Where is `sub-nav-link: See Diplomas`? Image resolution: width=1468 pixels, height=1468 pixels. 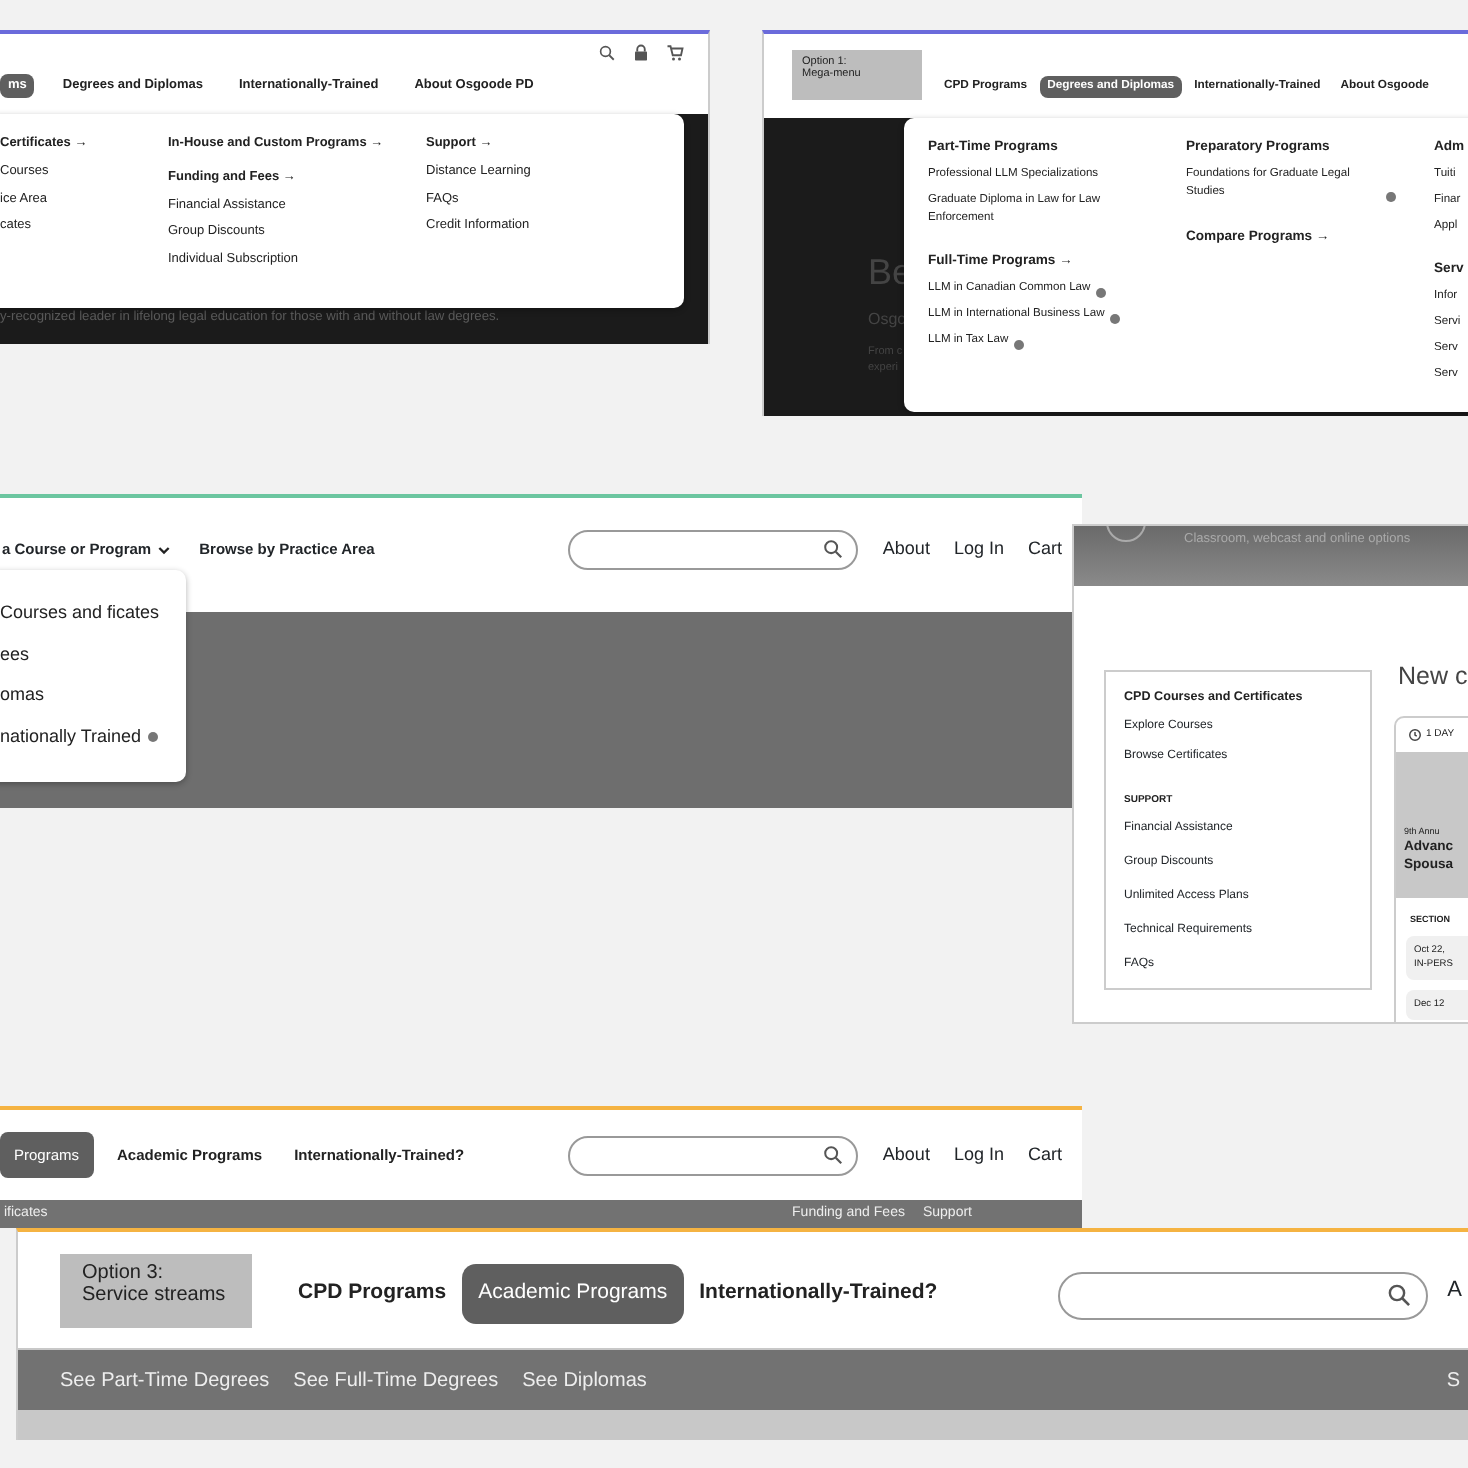
sub-nav-link: See Diplomas is located at coordinates (584, 1380).